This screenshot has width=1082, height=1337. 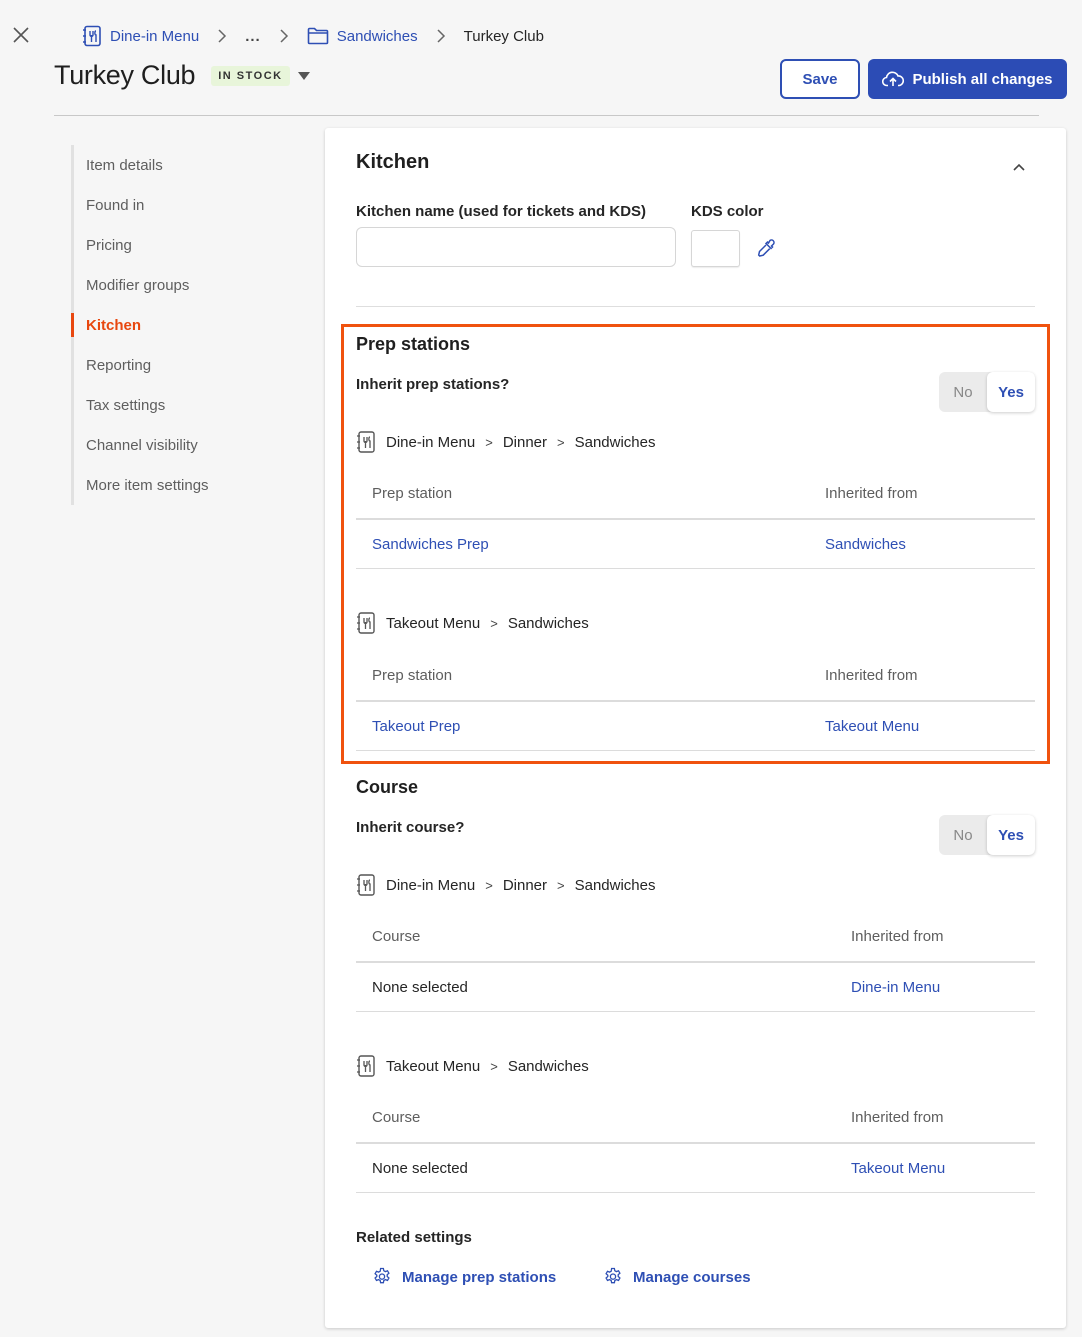 What do you see at coordinates (192, 405) in the screenshot?
I see `nav-item-tax-settings: Tax settings` at bounding box center [192, 405].